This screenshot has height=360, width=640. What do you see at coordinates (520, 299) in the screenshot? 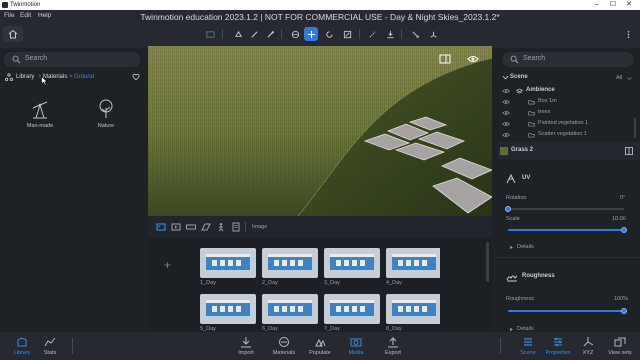
I see `roughness-label: Roughness` at bounding box center [520, 299].